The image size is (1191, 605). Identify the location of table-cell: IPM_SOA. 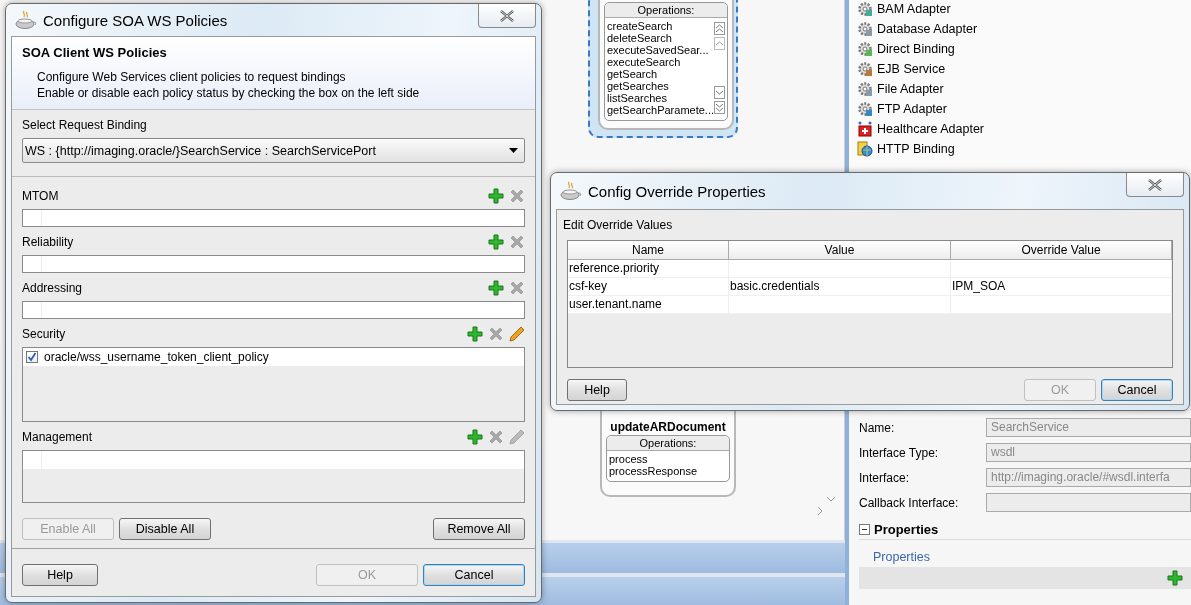
(1061, 287).